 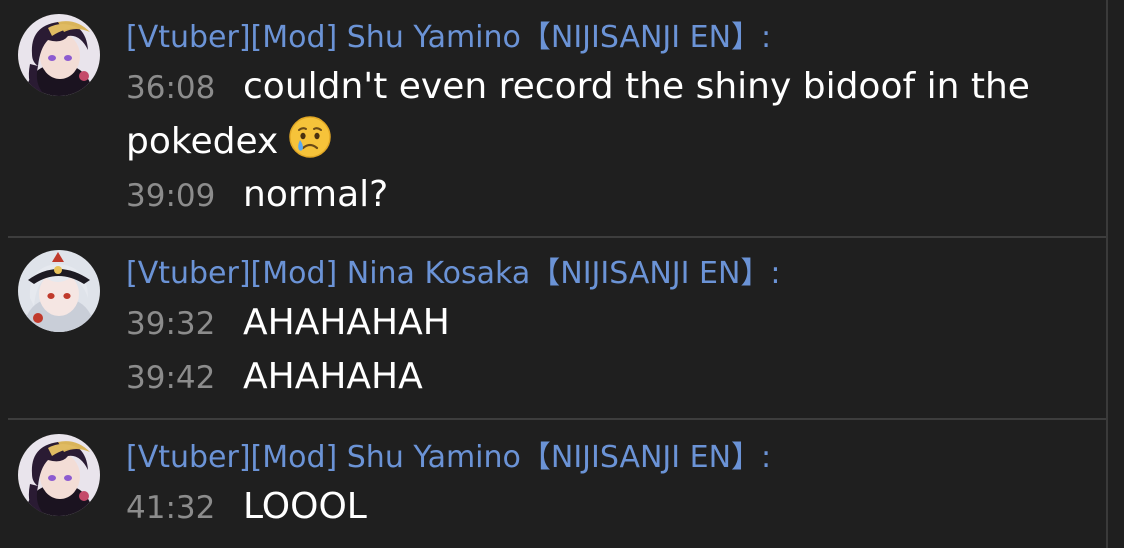 I want to click on message-line: 39:42 AHAHAHA, so click(x=606, y=377).